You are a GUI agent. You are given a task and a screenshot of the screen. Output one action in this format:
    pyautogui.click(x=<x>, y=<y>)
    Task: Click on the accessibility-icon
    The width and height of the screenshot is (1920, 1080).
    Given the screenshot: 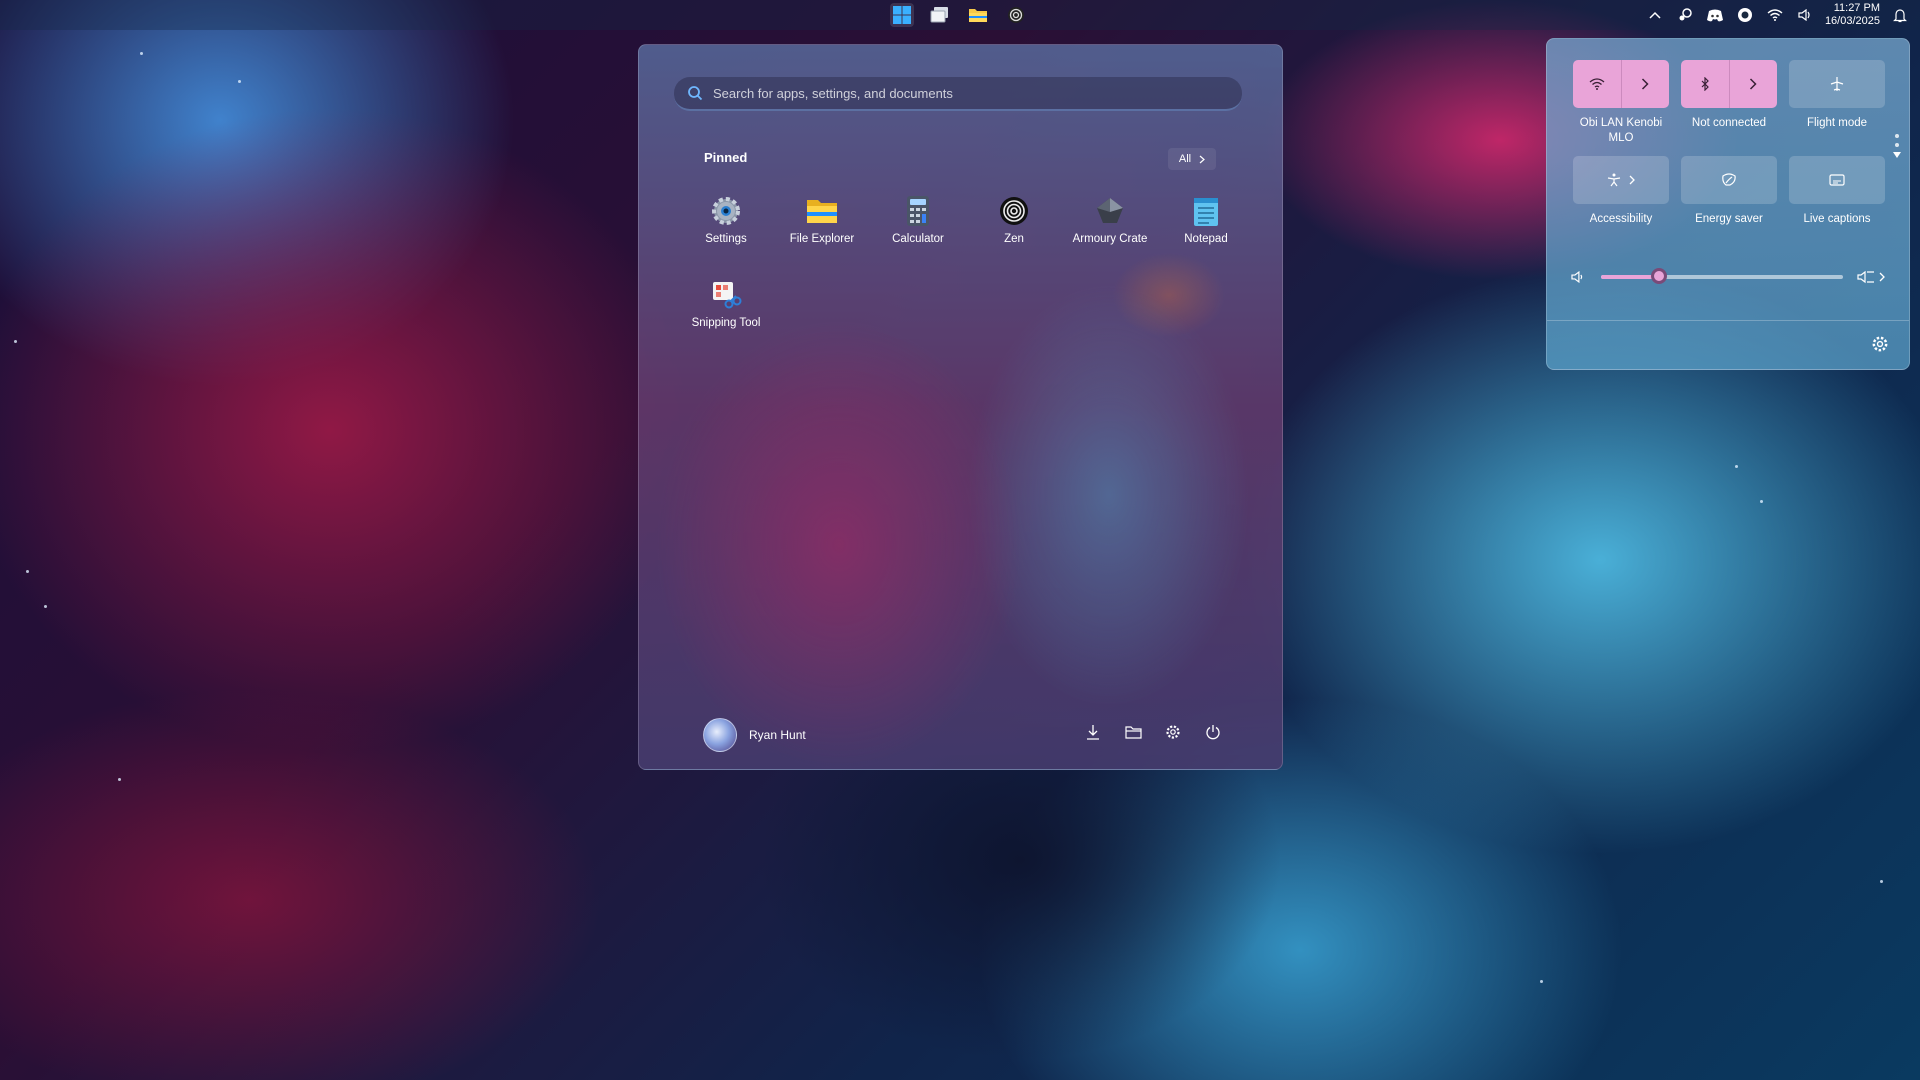 What is the action you would take?
    pyautogui.click(x=1621, y=180)
    